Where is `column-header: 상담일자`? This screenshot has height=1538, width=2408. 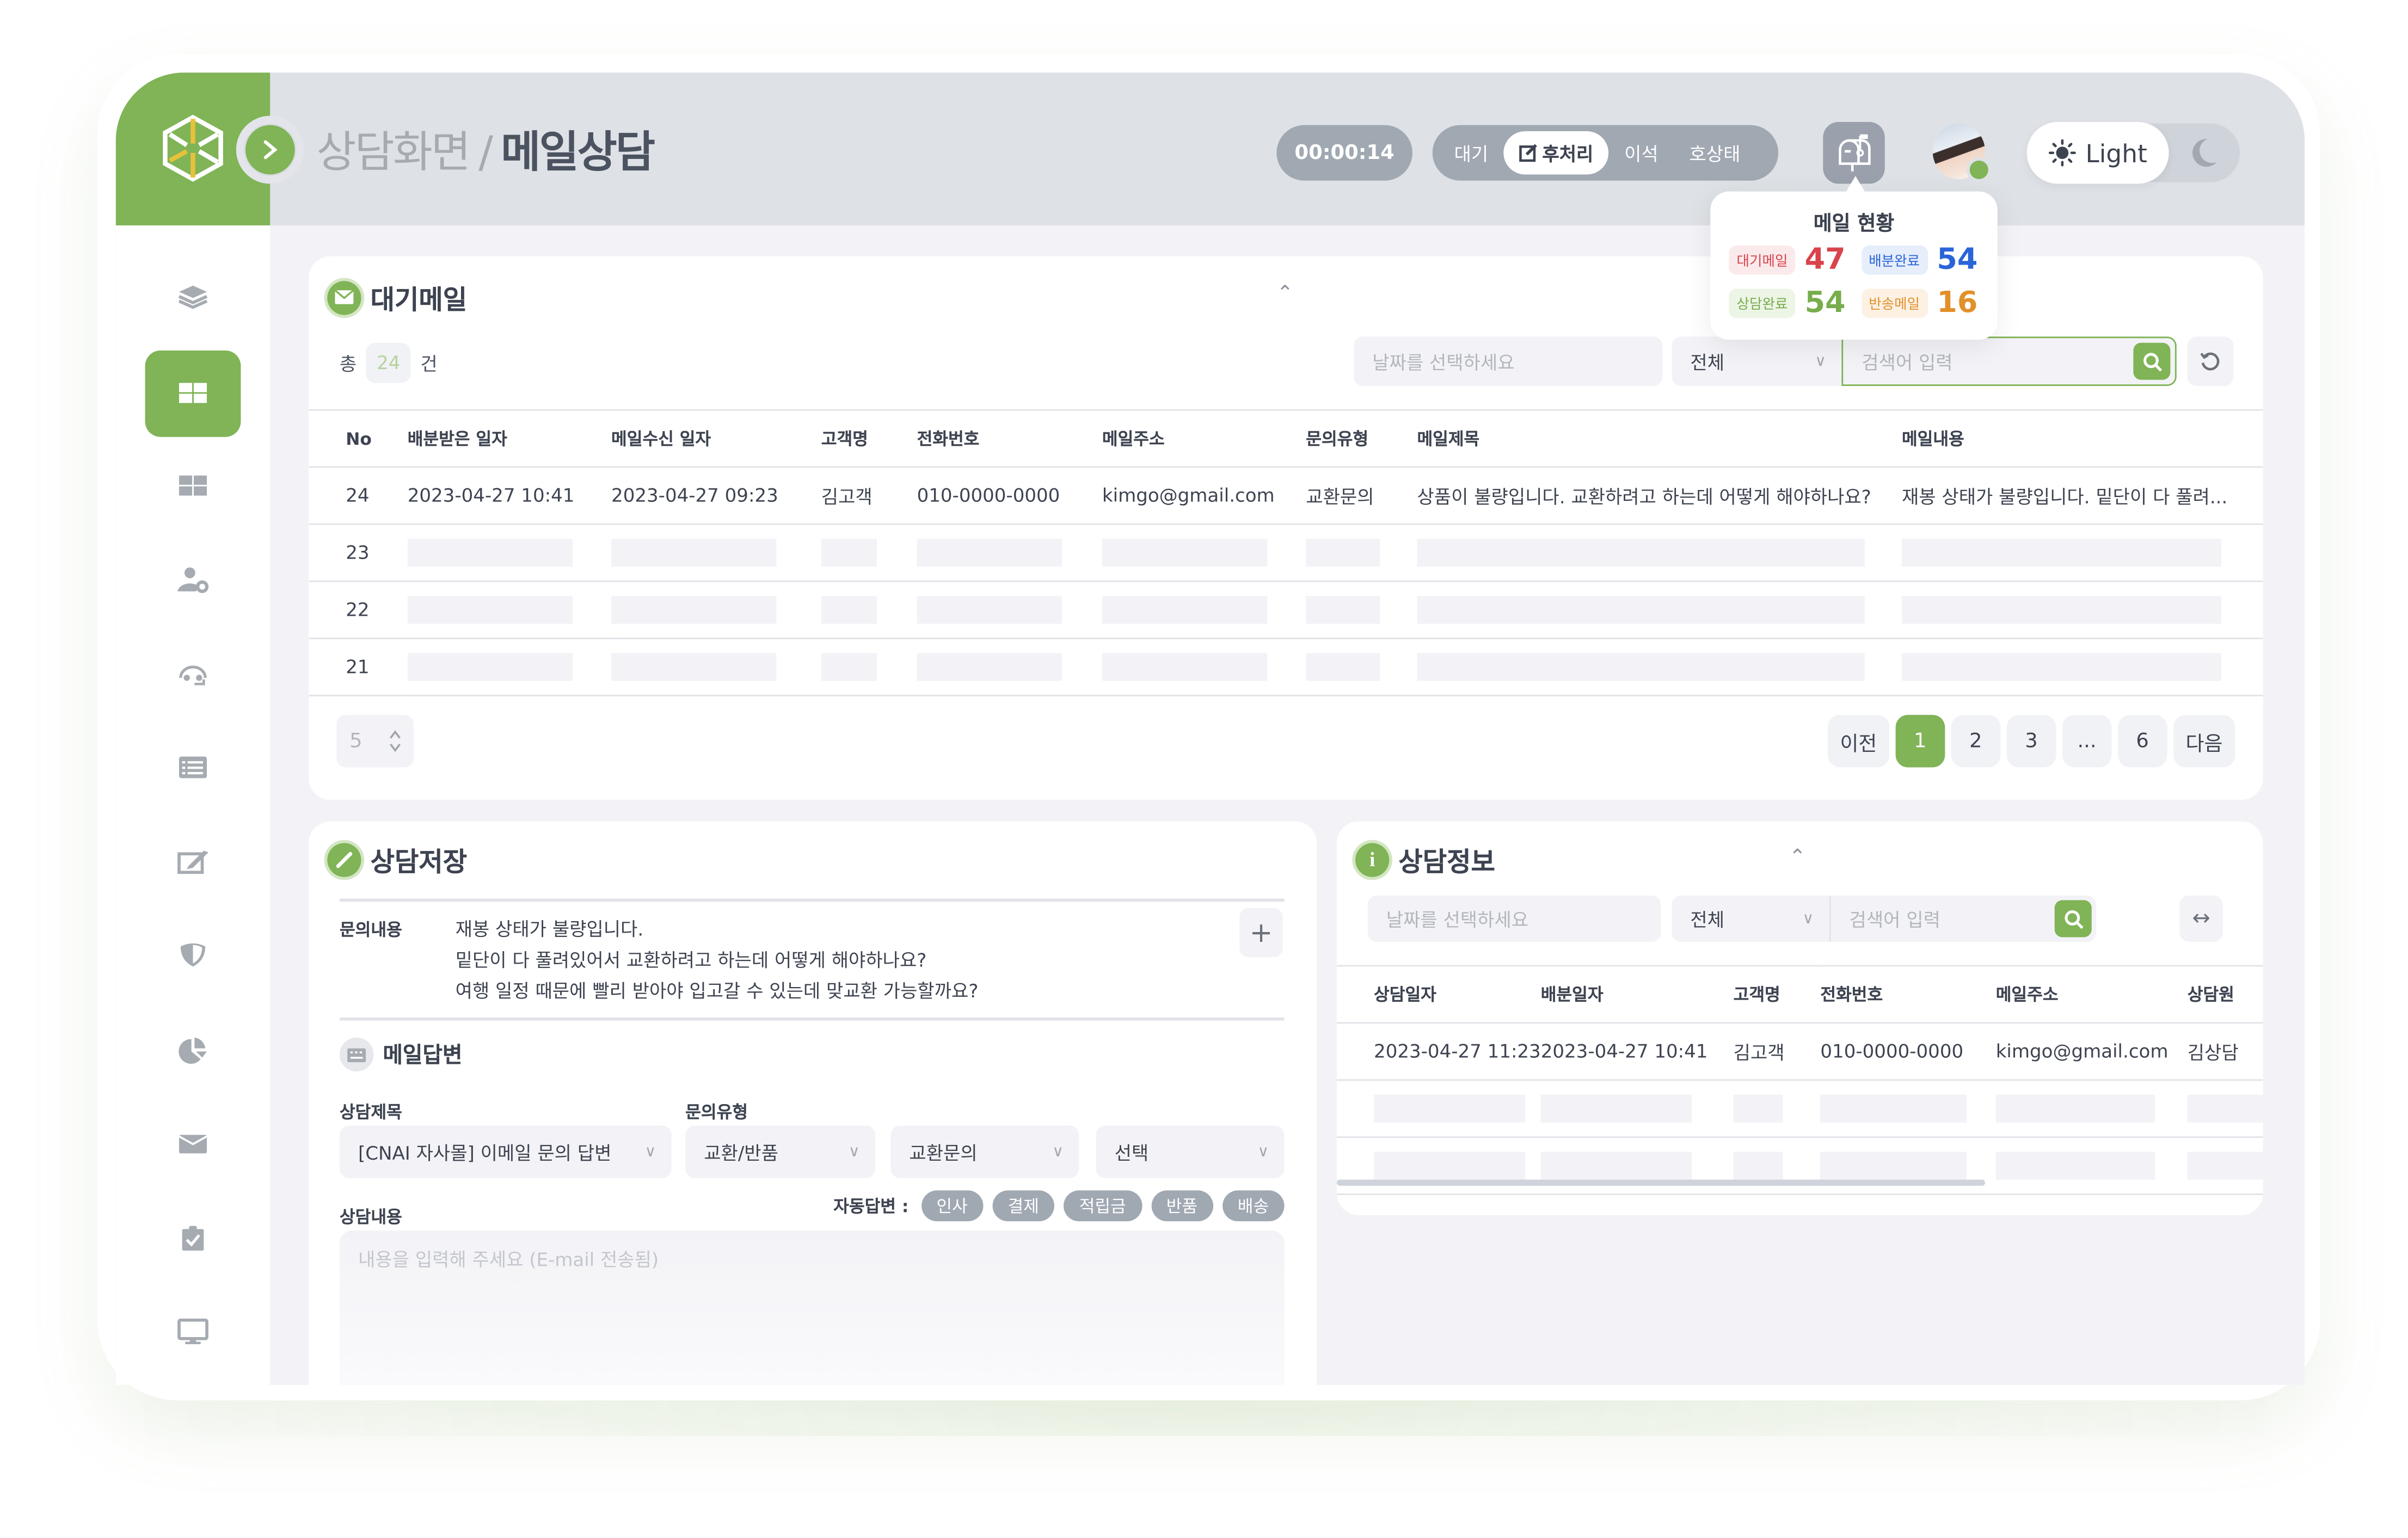
column-header: 상담일자 is located at coordinates (1438, 994).